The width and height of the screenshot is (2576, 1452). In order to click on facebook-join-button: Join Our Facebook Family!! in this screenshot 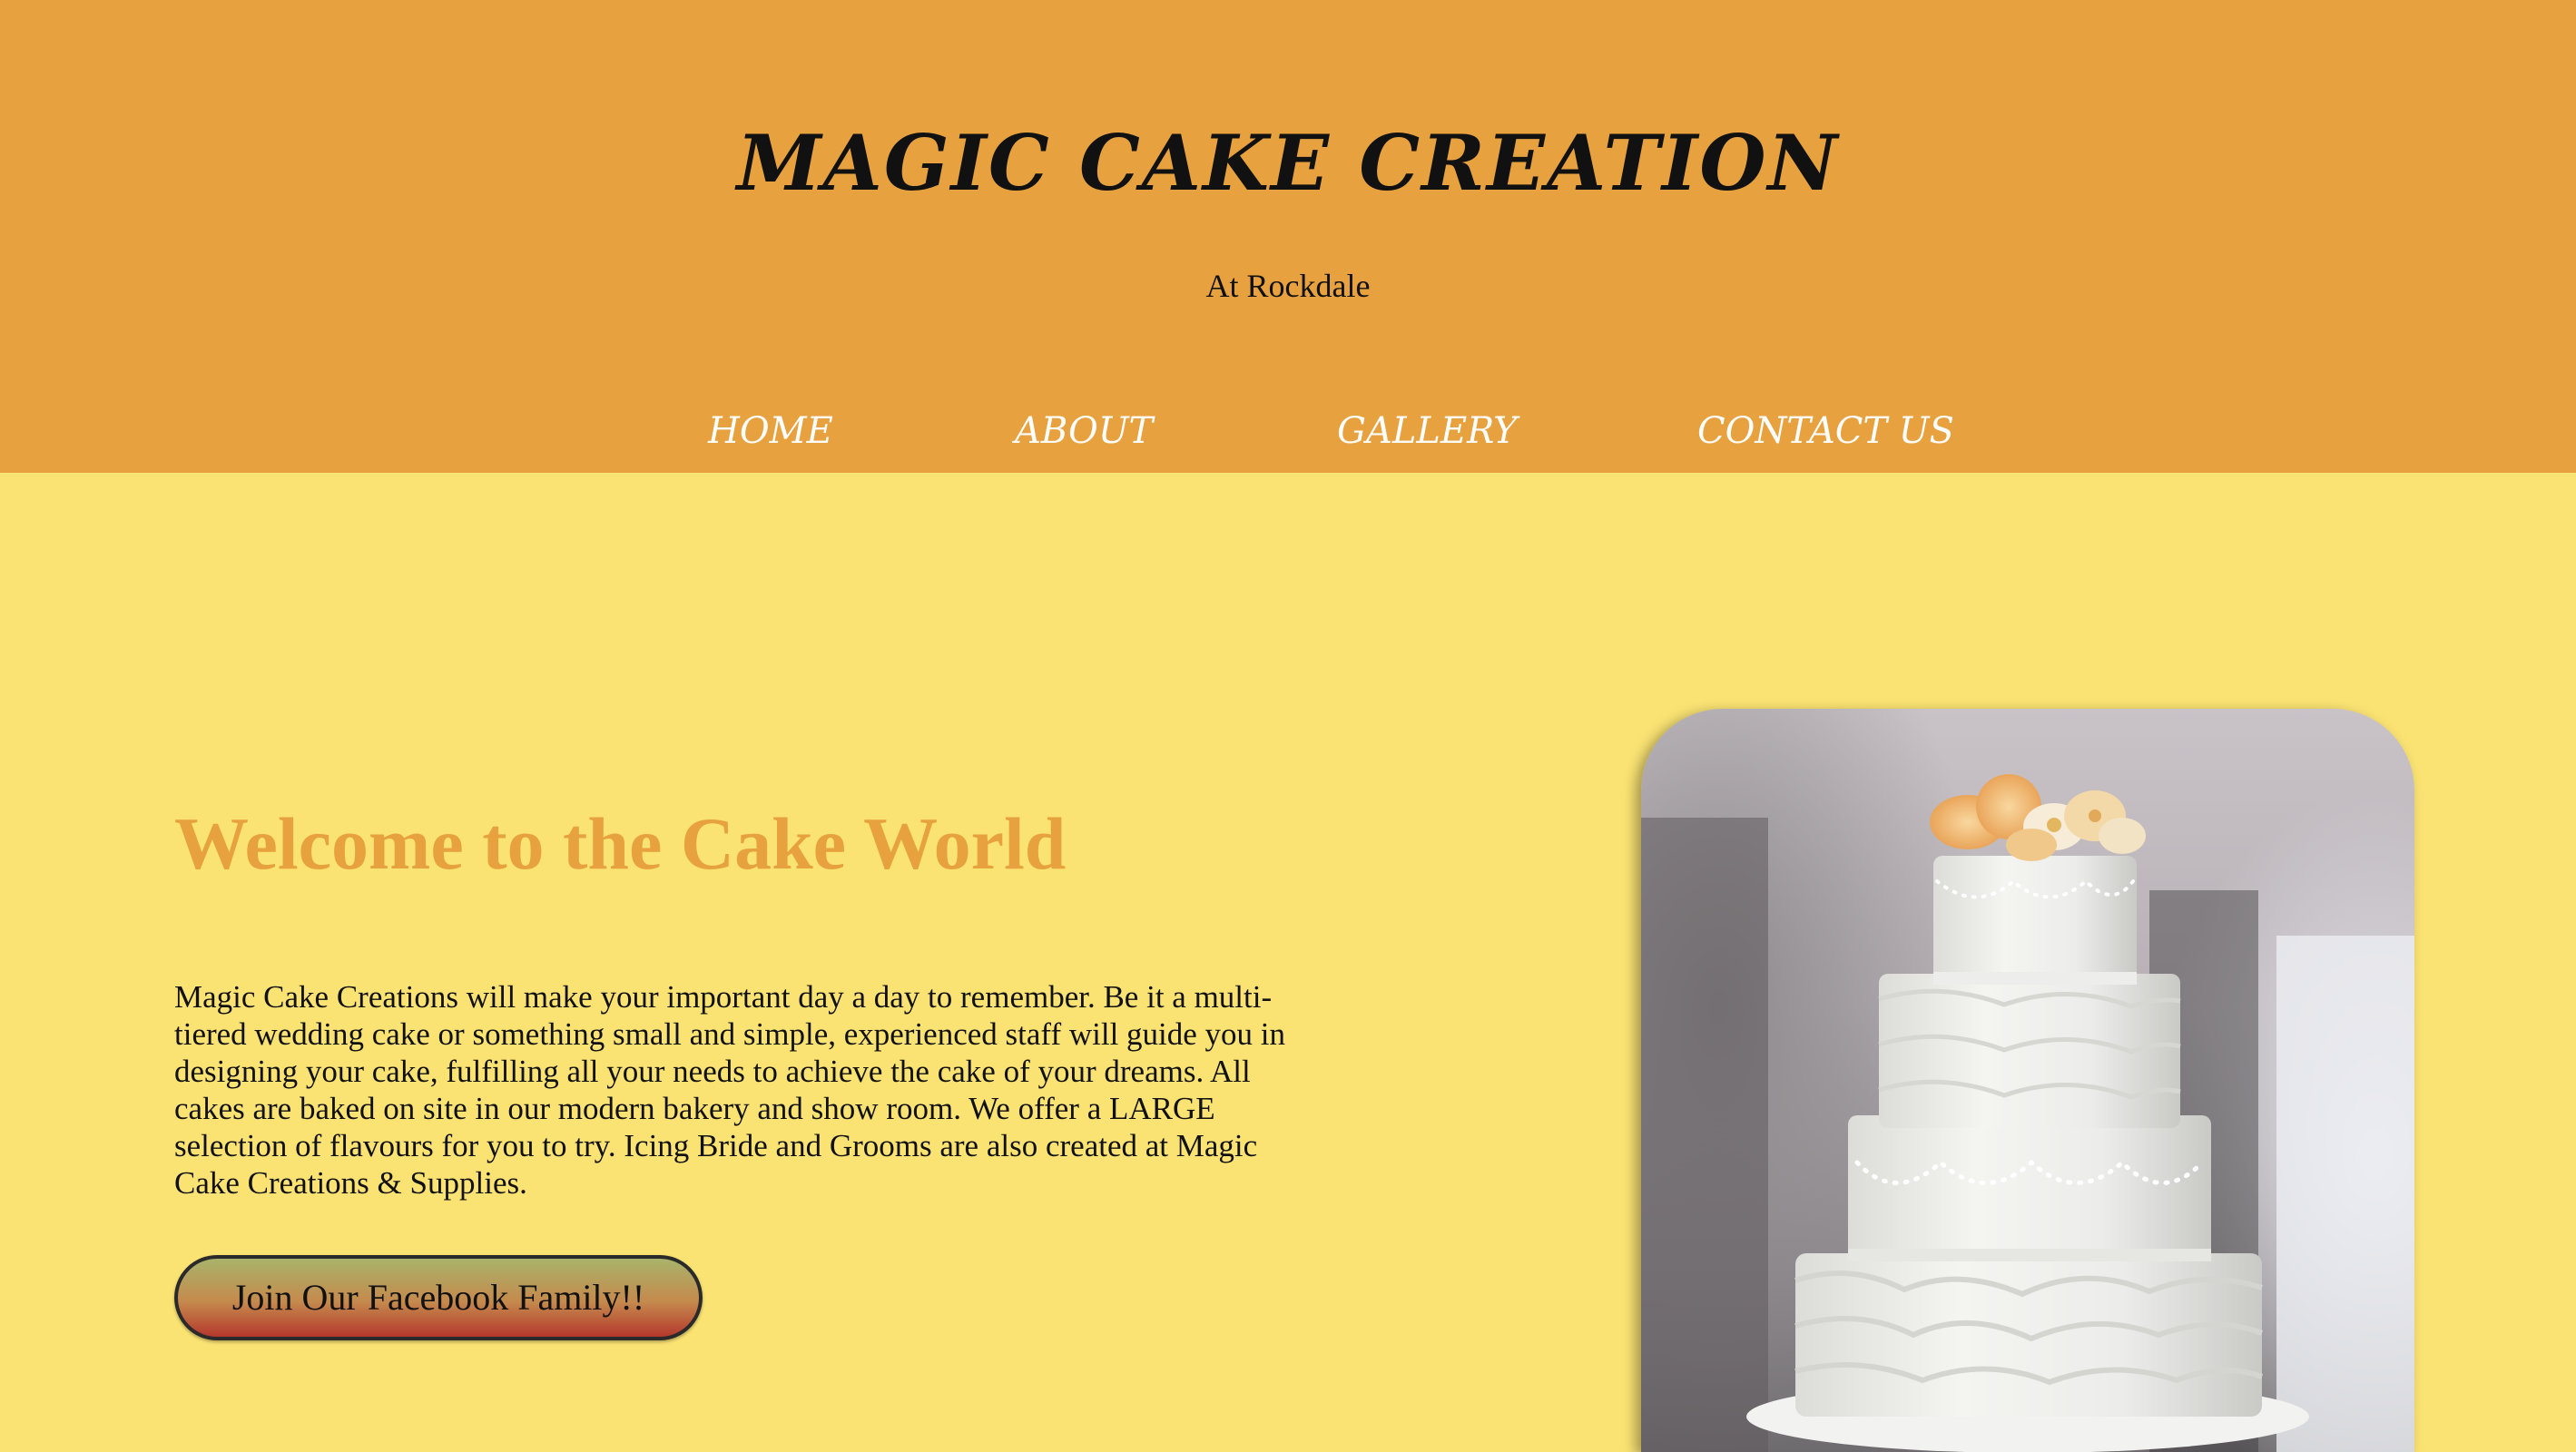, I will do `click(438, 1297)`.